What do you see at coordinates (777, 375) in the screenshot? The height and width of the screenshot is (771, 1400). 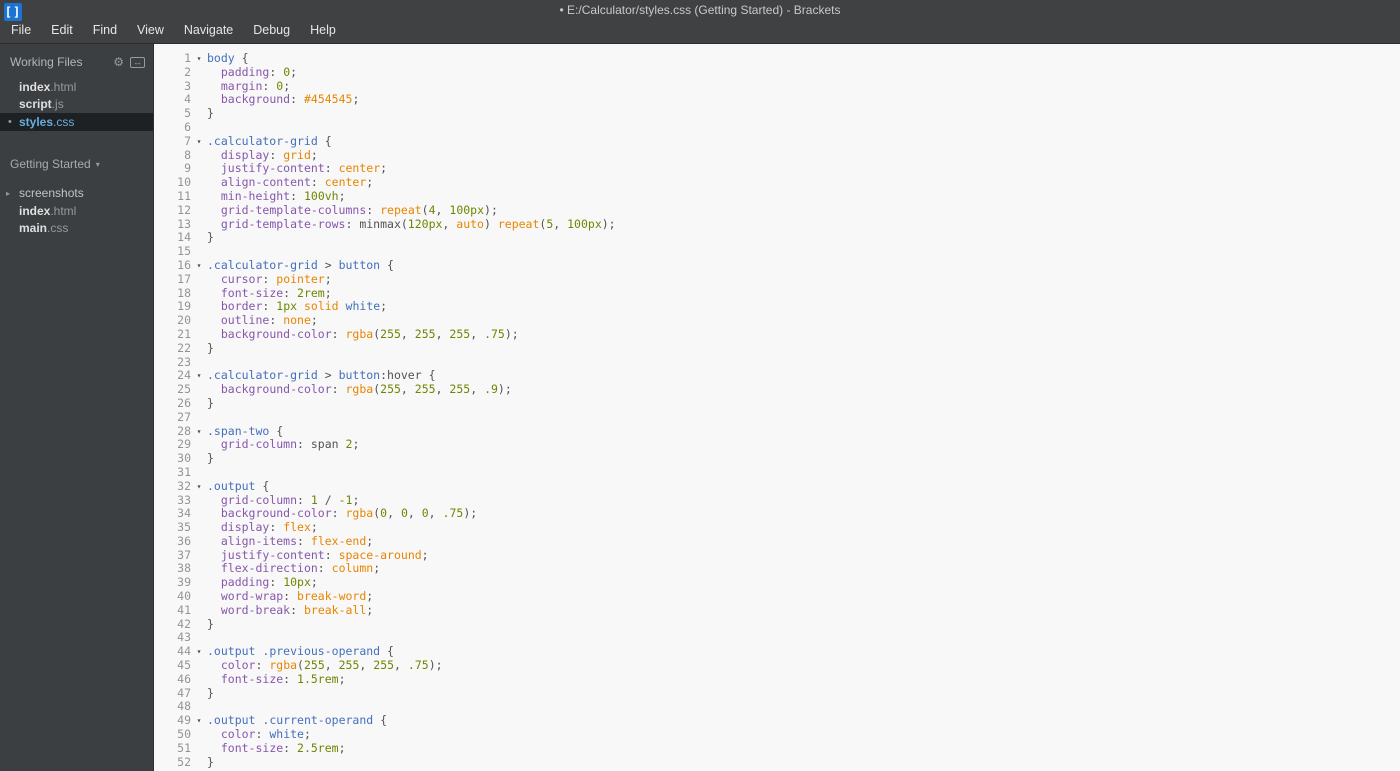 I see `code-line-24: 24 ▾ .calculator-grid > button:hover {` at bounding box center [777, 375].